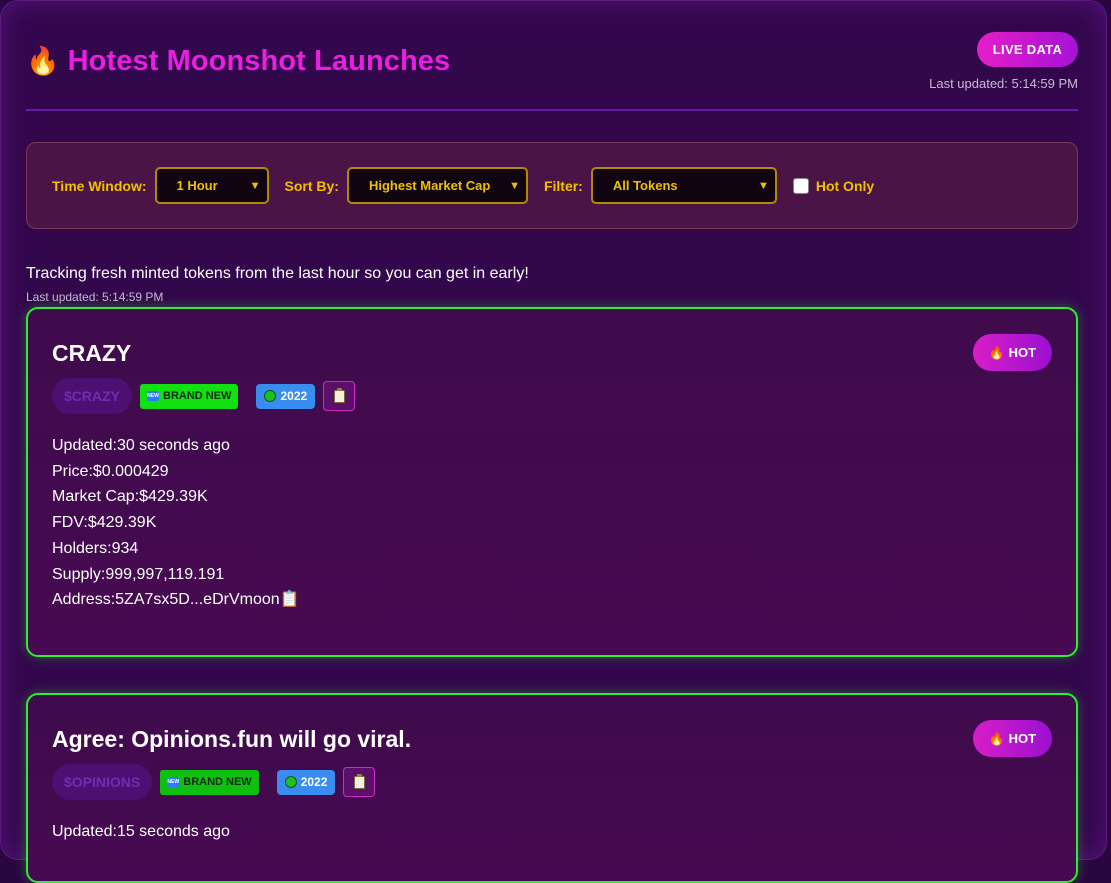 The image size is (1111, 883). I want to click on price-label: Price:, so click(72, 471).